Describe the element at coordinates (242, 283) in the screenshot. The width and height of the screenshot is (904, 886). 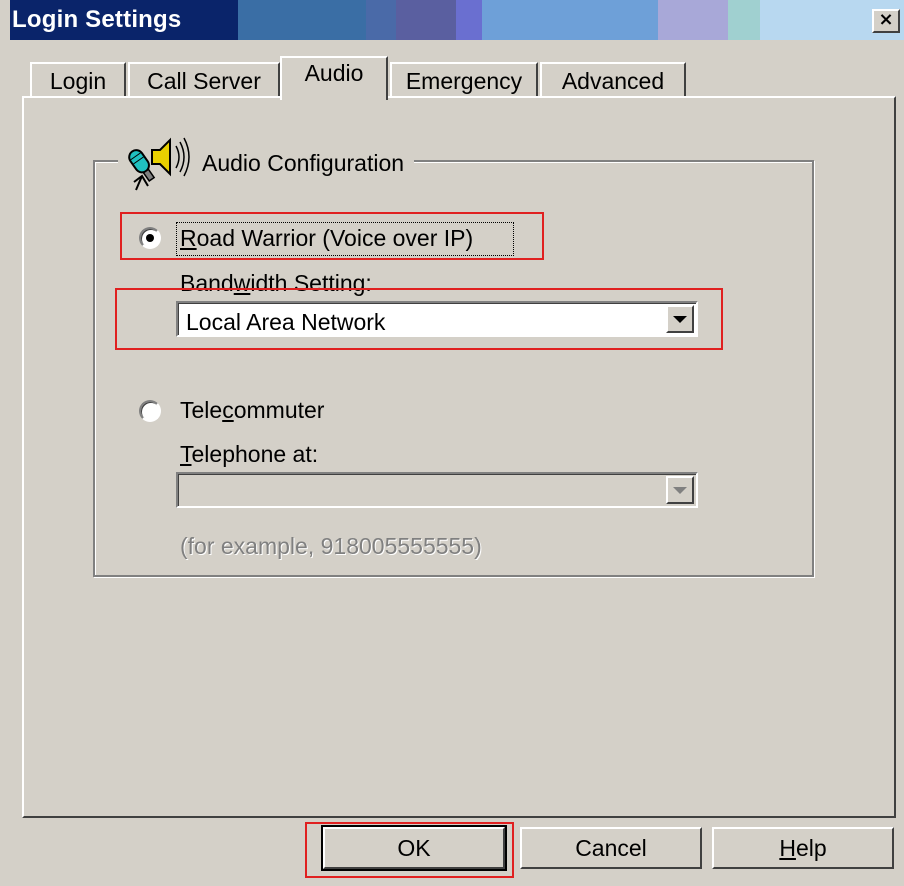
I see `access-key: w` at that location.